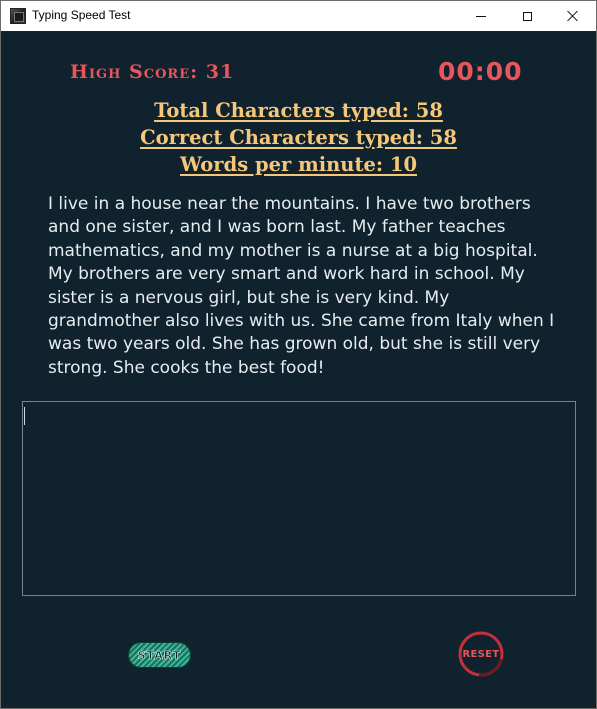 This screenshot has width=597, height=709. I want to click on maximize-icon, so click(527, 16).